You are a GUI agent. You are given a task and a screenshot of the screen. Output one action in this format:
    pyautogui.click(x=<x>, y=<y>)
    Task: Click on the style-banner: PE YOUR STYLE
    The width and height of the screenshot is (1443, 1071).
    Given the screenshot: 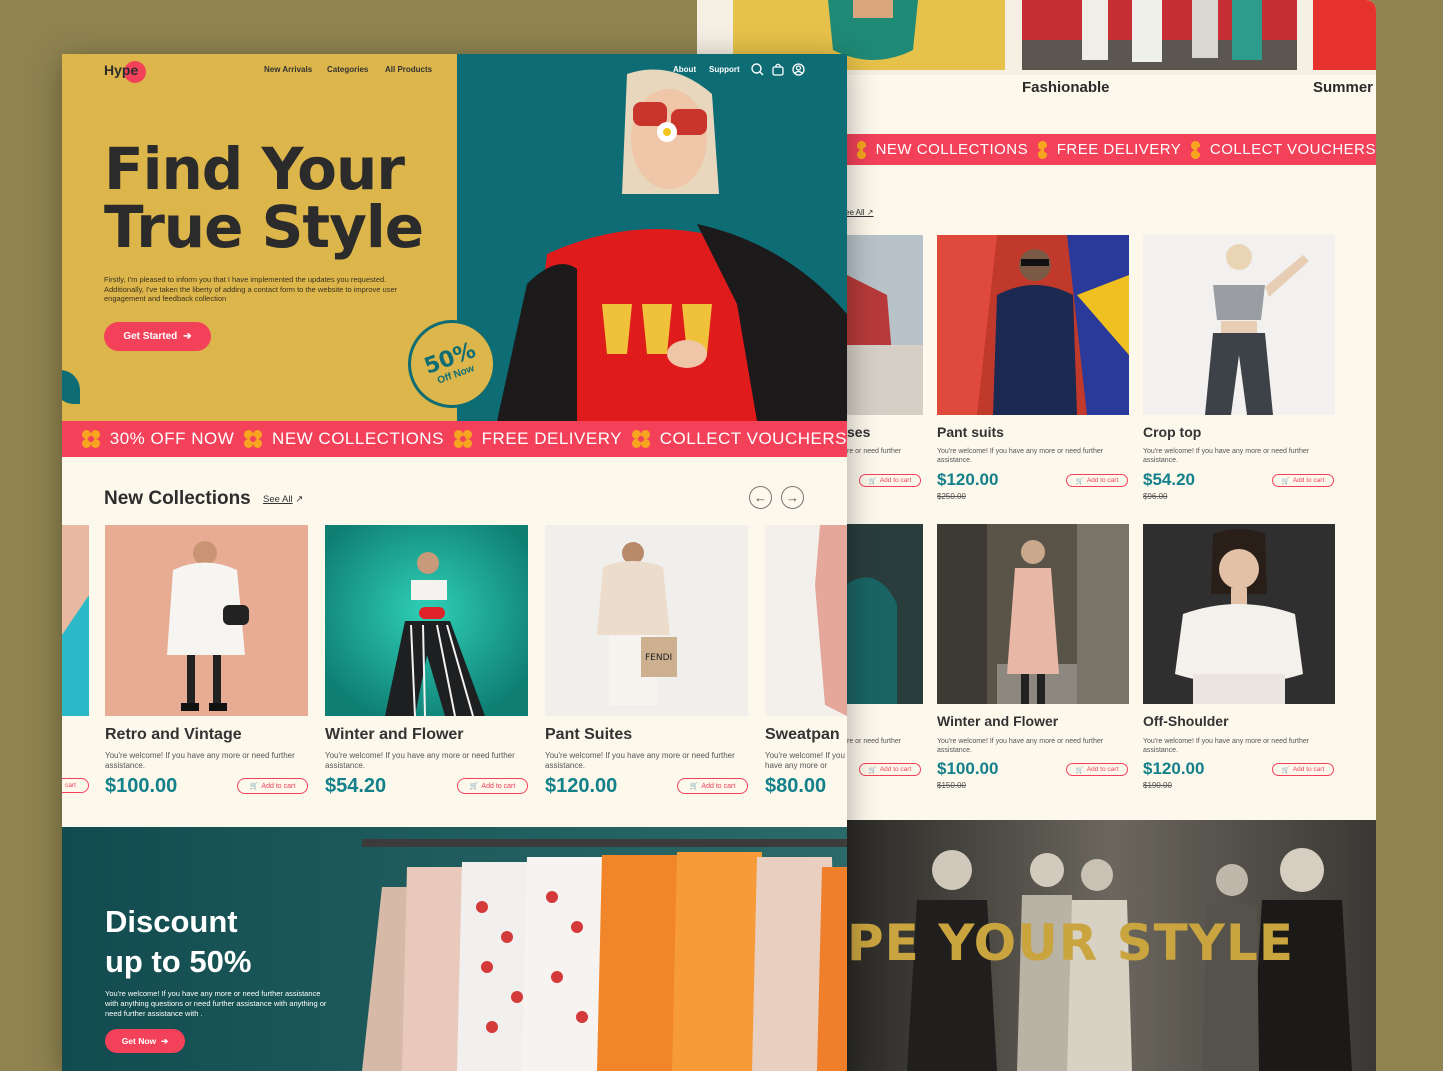 What is the action you would take?
    pyautogui.click(x=1111, y=945)
    